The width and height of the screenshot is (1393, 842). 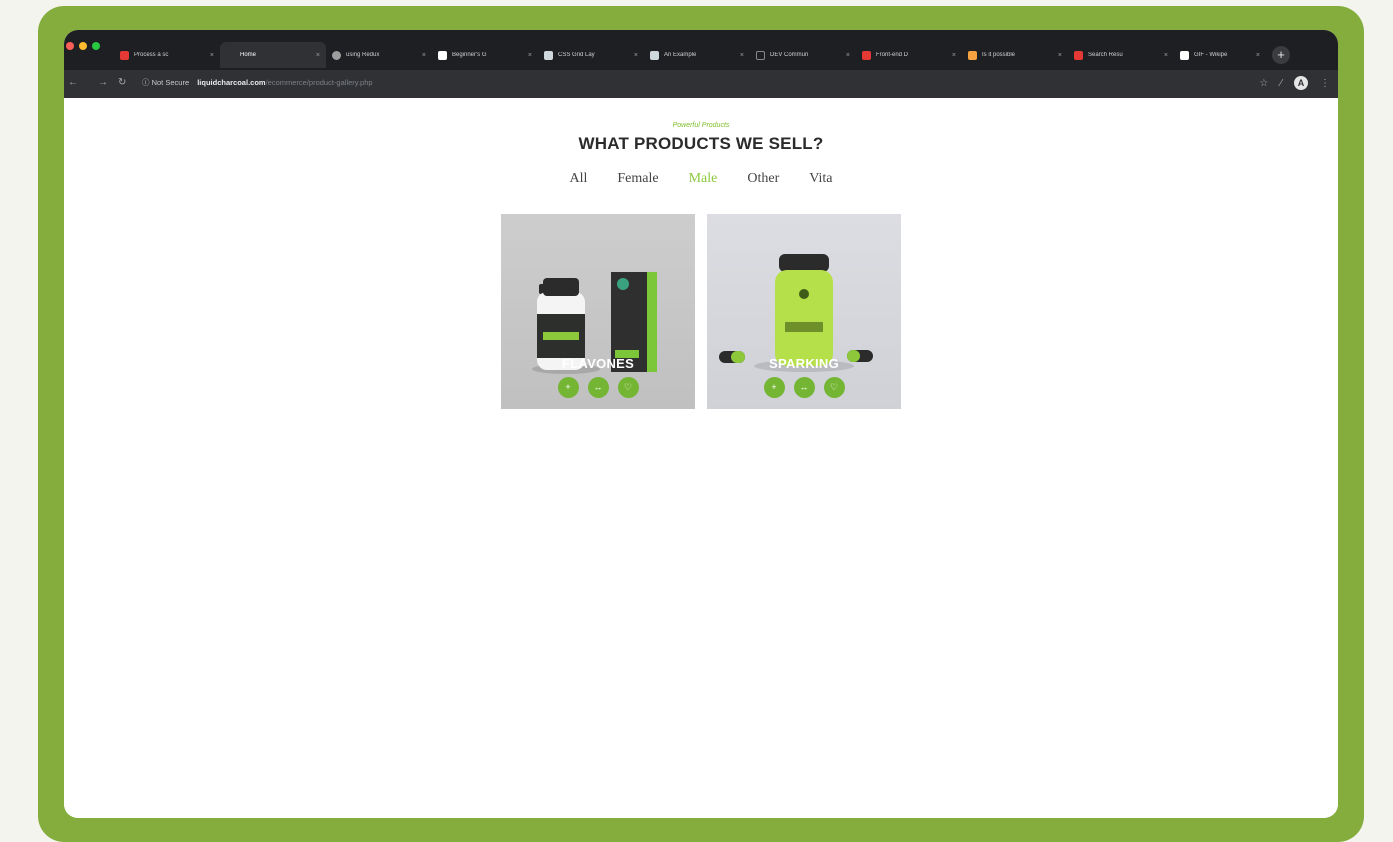 I want to click on tab-dev-community: DEV Commun ×, so click(x=803, y=55).